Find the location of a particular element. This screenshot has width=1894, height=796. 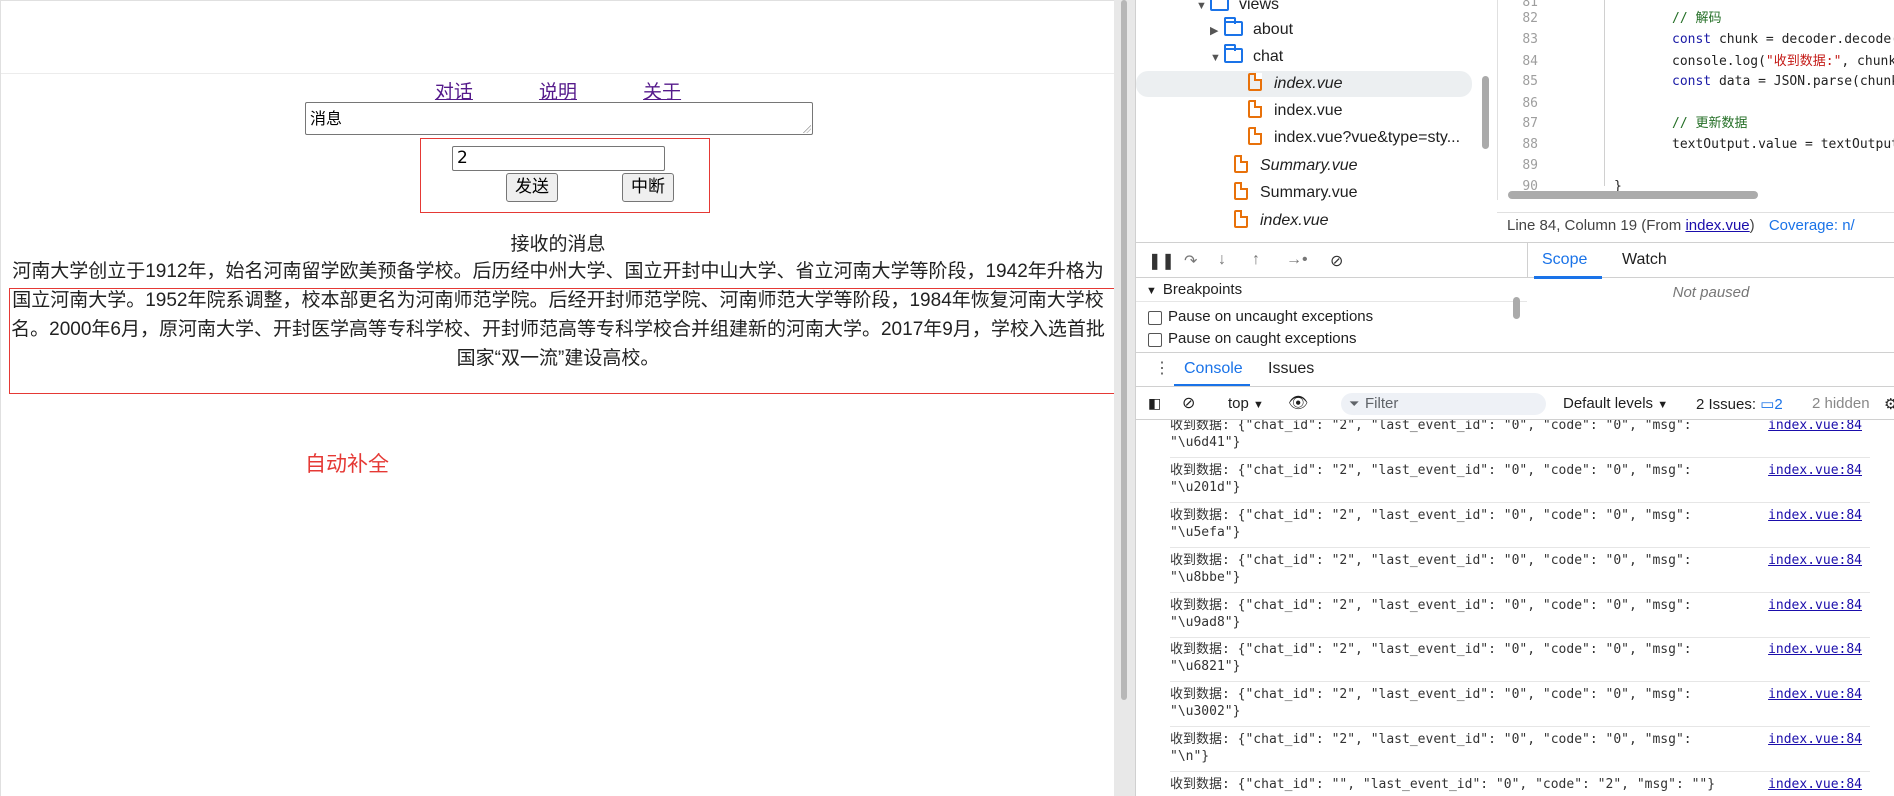

tab-console: Console is located at coordinates (1213, 369).